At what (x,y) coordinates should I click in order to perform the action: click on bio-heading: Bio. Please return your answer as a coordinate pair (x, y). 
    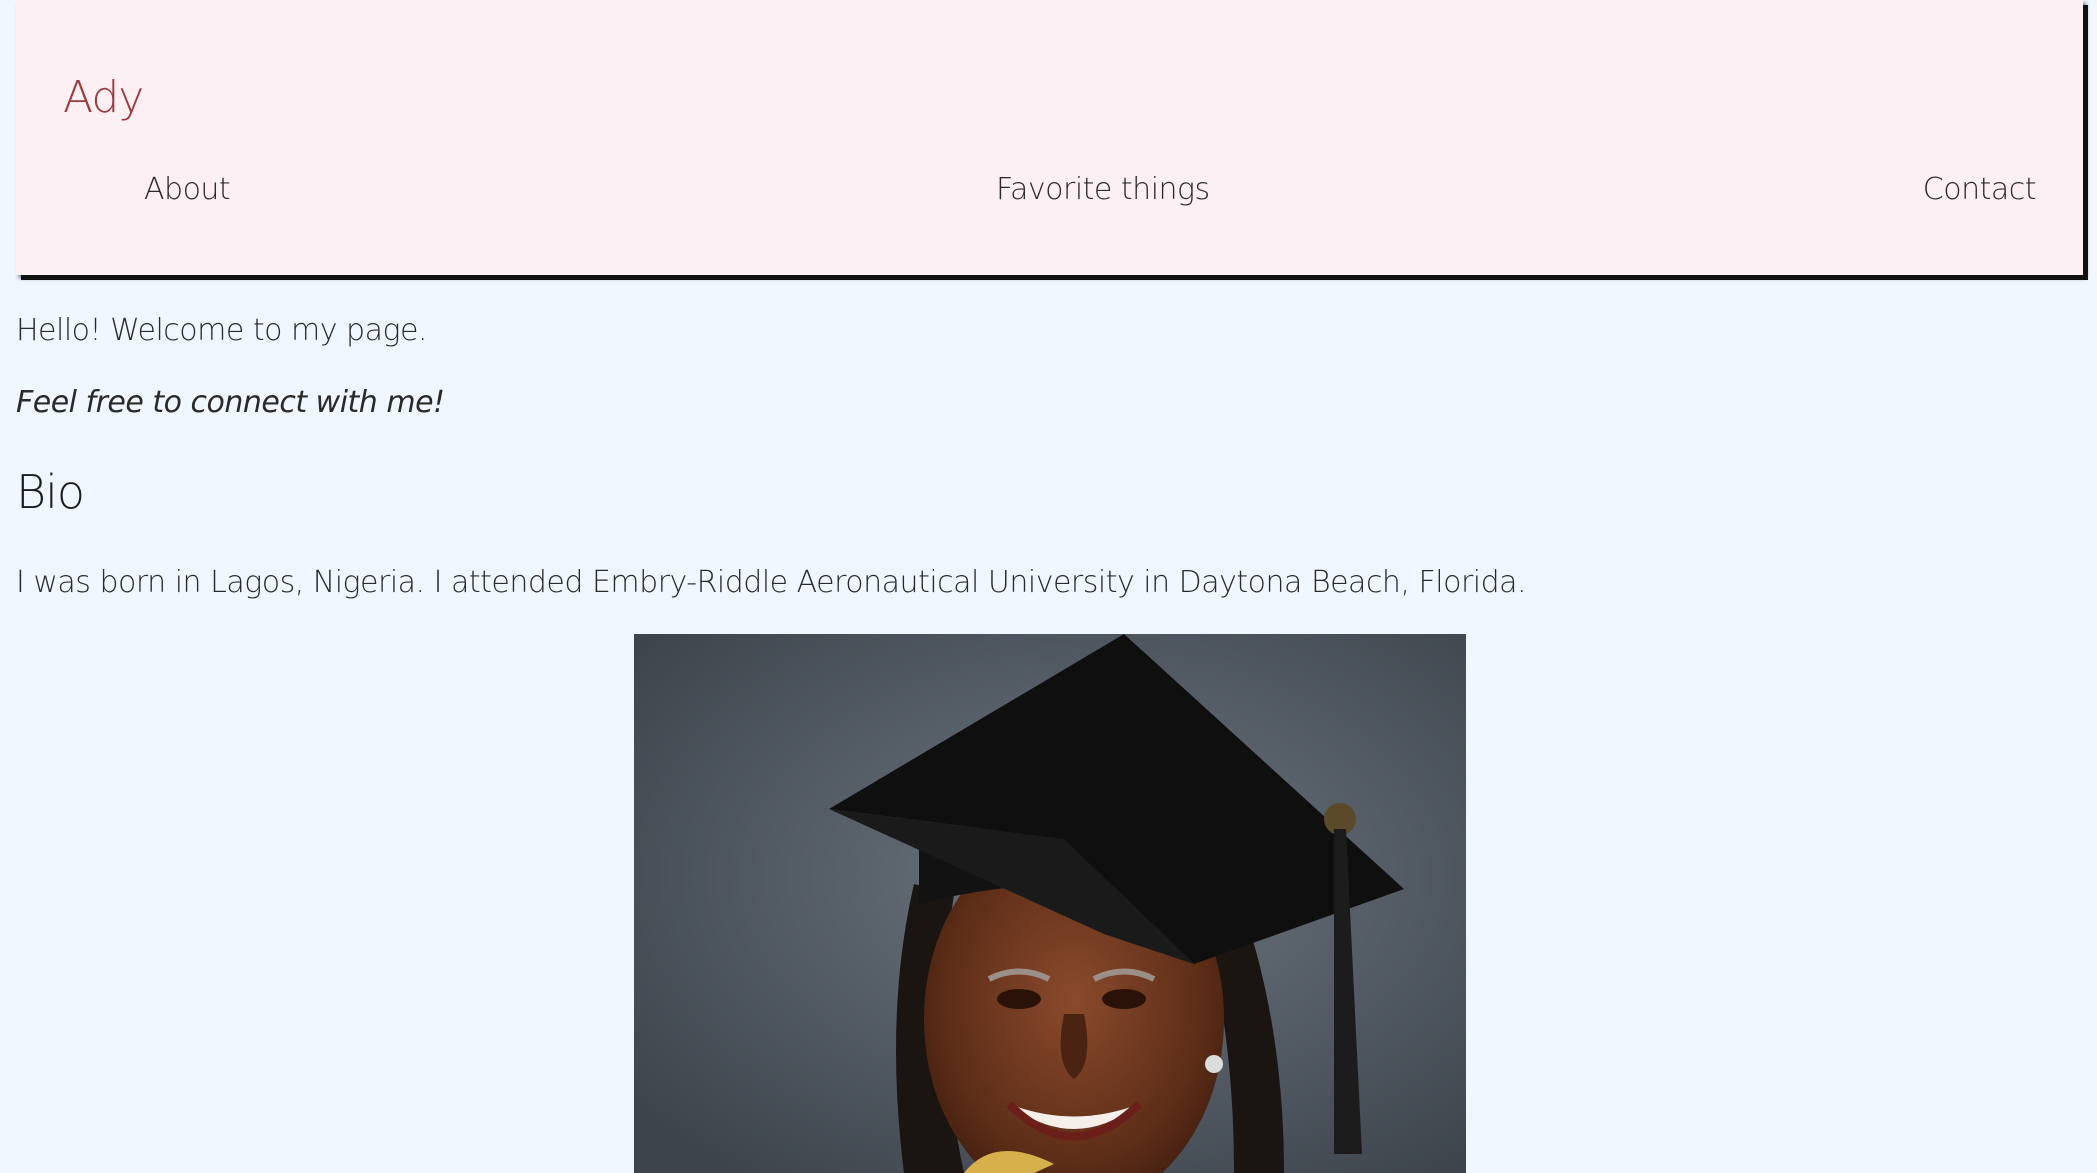
    Looking at the image, I should click on (50, 492).